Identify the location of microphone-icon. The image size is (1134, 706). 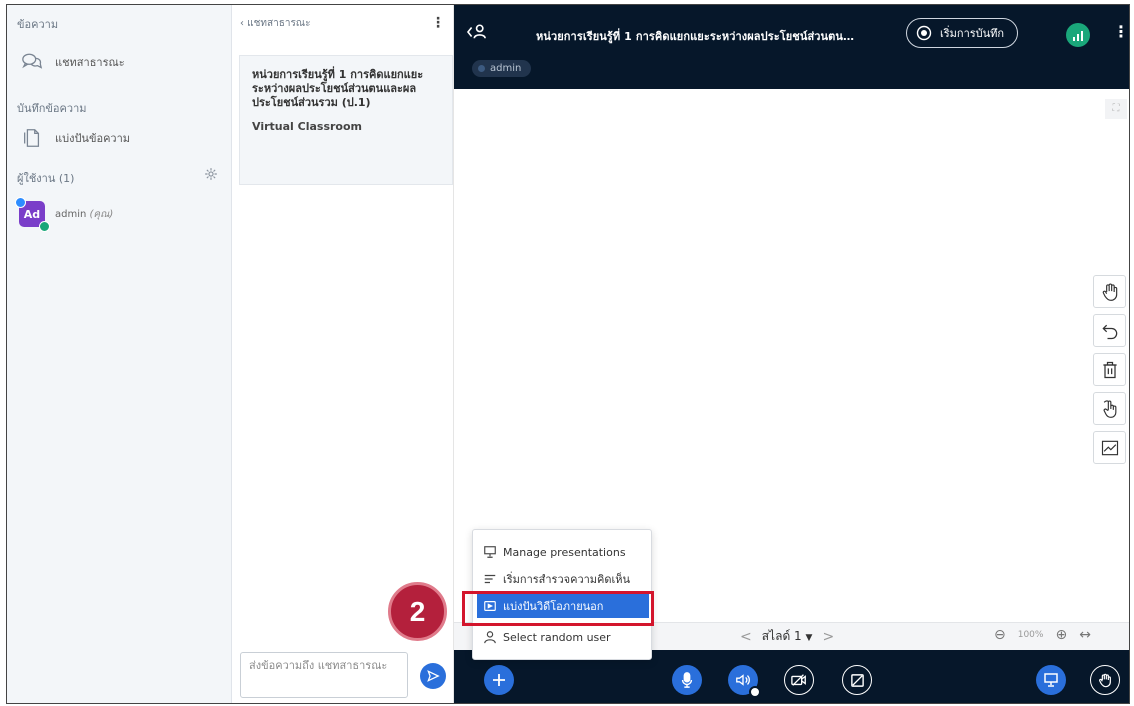
(687, 680).